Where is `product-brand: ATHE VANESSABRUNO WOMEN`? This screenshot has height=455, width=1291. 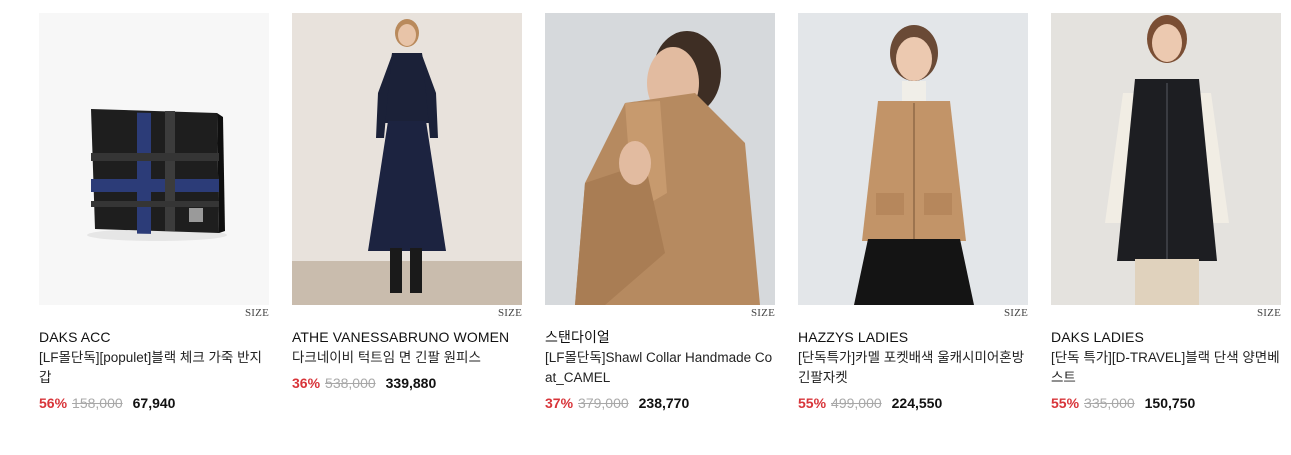 product-brand: ATHE VANESSABRUNO WOMEN is located at coordinates (401, 337).